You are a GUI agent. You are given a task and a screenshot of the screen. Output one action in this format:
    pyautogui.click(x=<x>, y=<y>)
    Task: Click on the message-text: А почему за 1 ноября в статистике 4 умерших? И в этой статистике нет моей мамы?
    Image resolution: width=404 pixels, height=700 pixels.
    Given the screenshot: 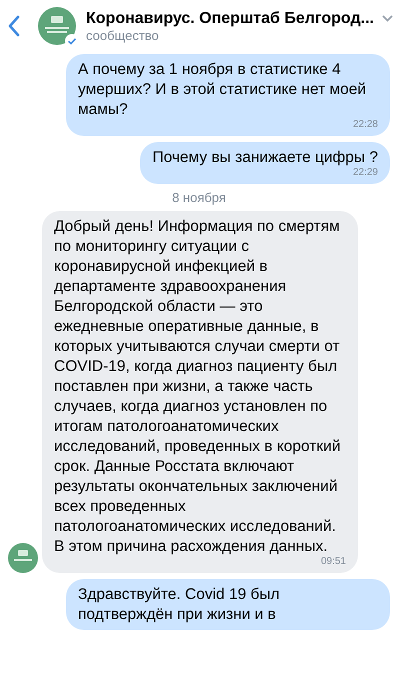 What is the action you would take?
    pyautogui.click(x=223, y=90)
    